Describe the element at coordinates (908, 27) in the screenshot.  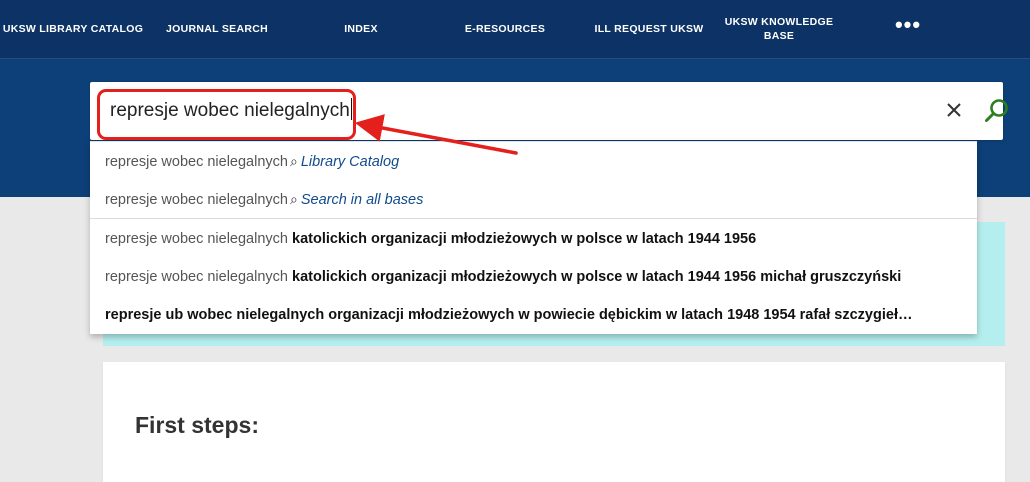
I see `more-menu-button: •••` at that location.